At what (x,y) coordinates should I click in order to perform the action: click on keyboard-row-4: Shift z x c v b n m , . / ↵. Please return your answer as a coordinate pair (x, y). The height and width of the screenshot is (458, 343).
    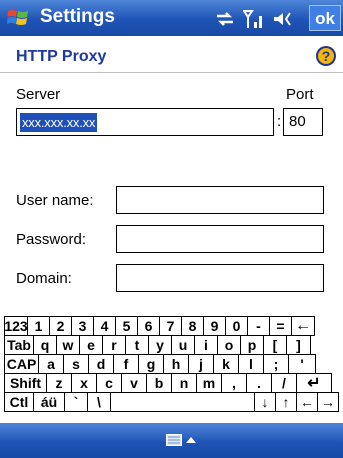
    Looking at the image, I should click on (173, 383).